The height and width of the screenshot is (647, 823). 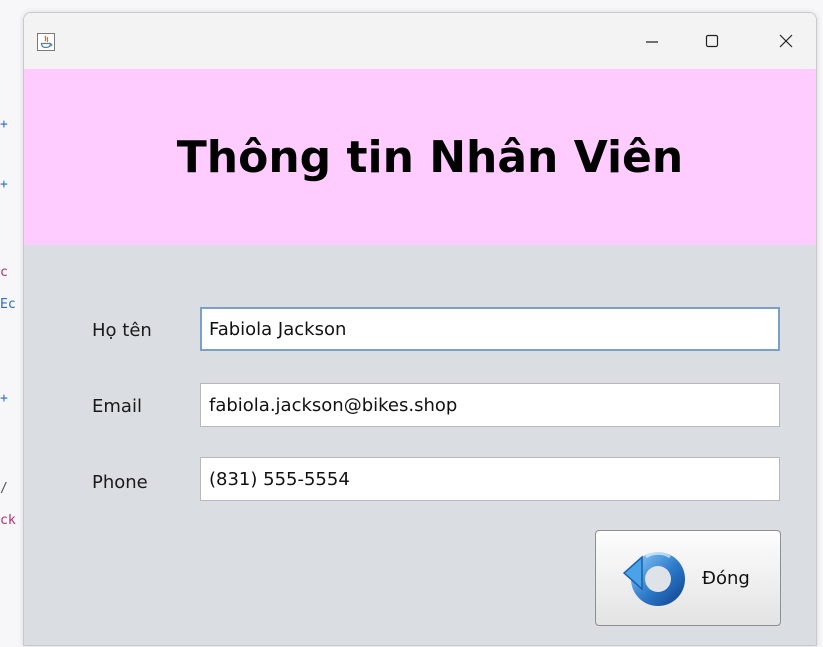 What do you see at coordinates (490, 479) in the screenshot?
I see `phone-field` at bounding box center [490, 479].